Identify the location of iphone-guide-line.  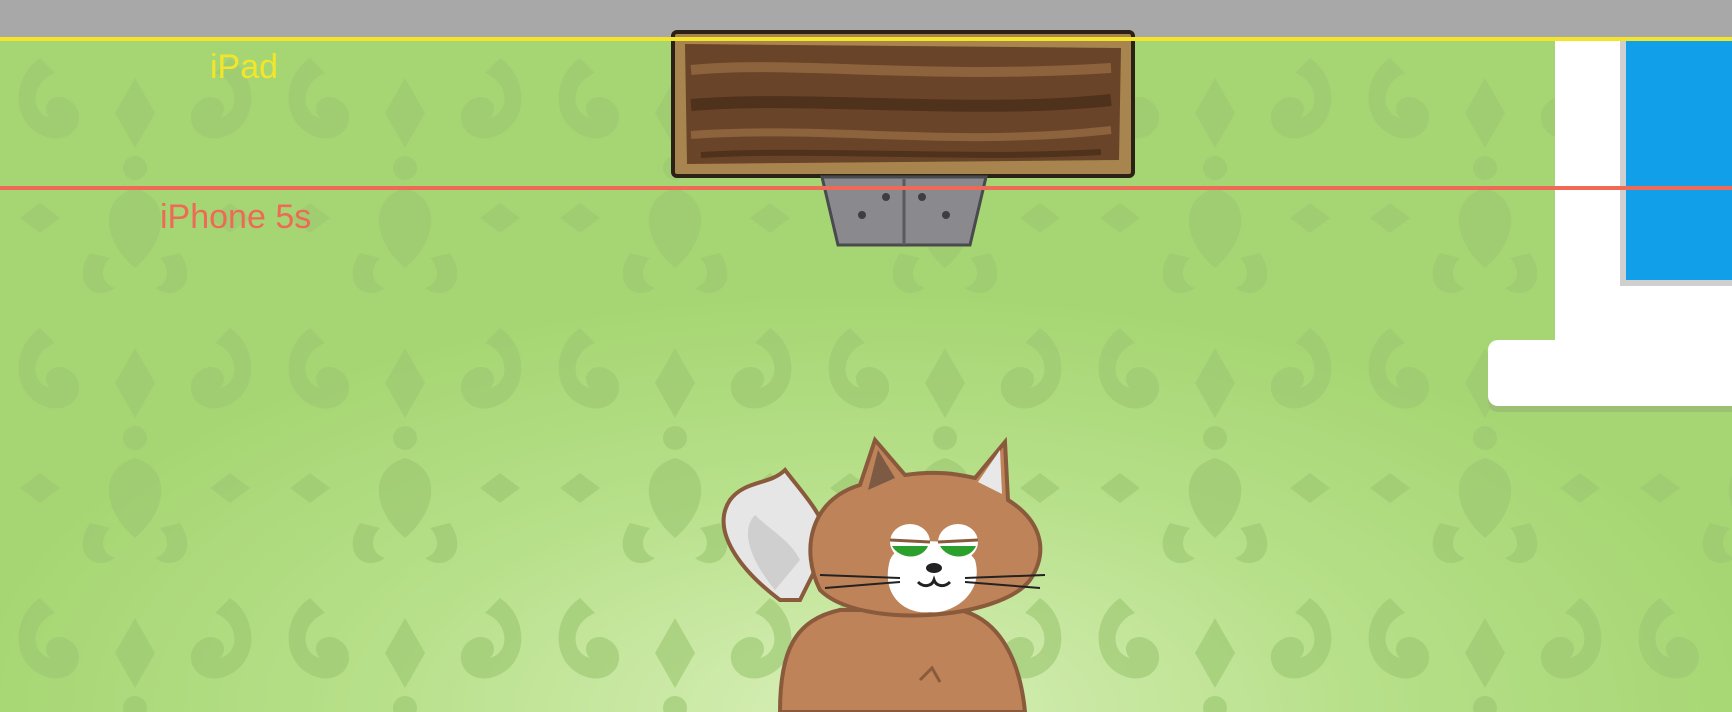
(866, 188).